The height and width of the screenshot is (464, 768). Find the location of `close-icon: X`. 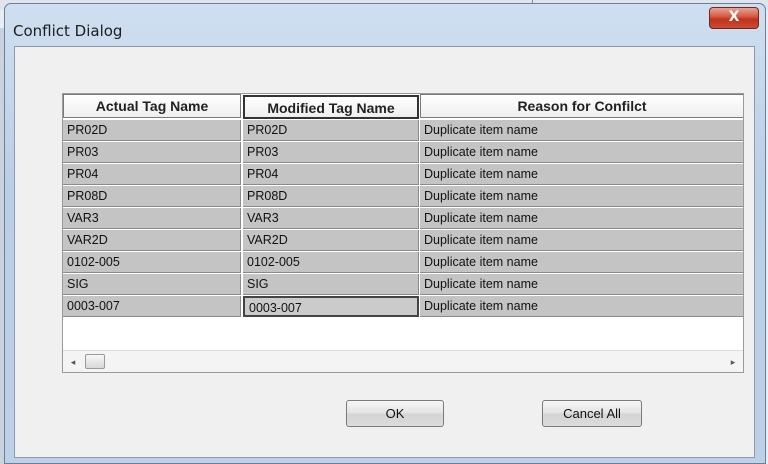

close-icon: X is located at coordinates (734, 17).